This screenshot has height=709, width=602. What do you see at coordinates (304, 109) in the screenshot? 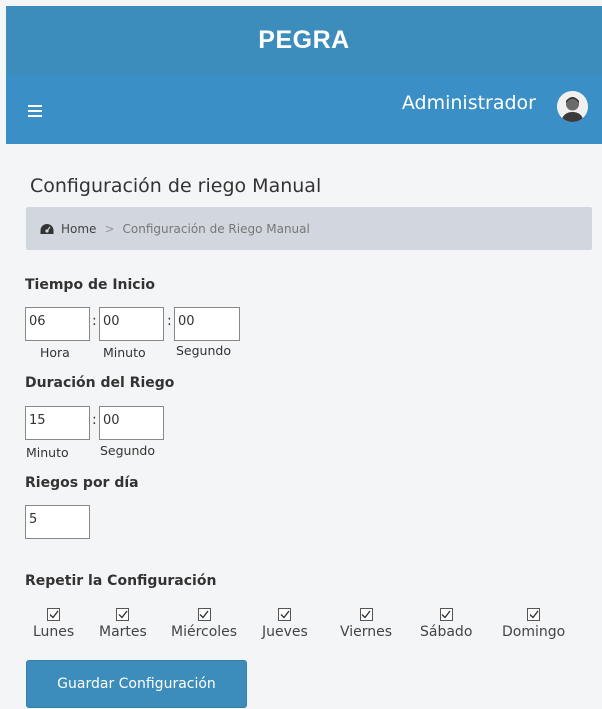
I see `top-navbar: Administrador` at bounding box center [304, 109].